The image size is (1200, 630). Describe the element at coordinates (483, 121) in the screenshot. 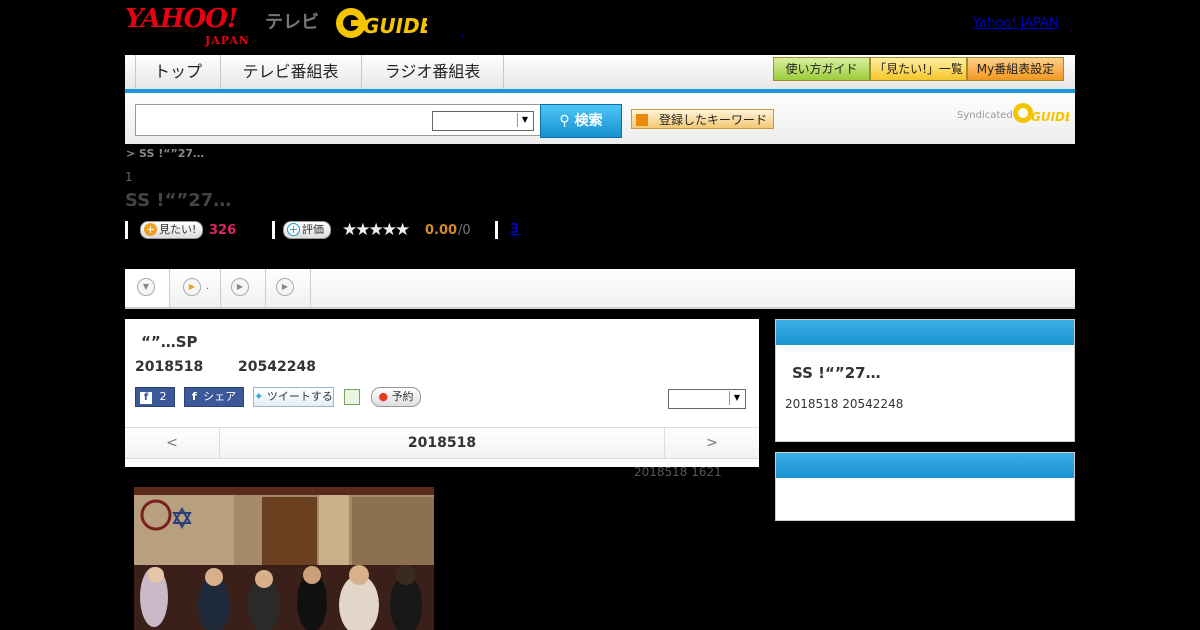

I see `search-category-select: ▼` at that location.